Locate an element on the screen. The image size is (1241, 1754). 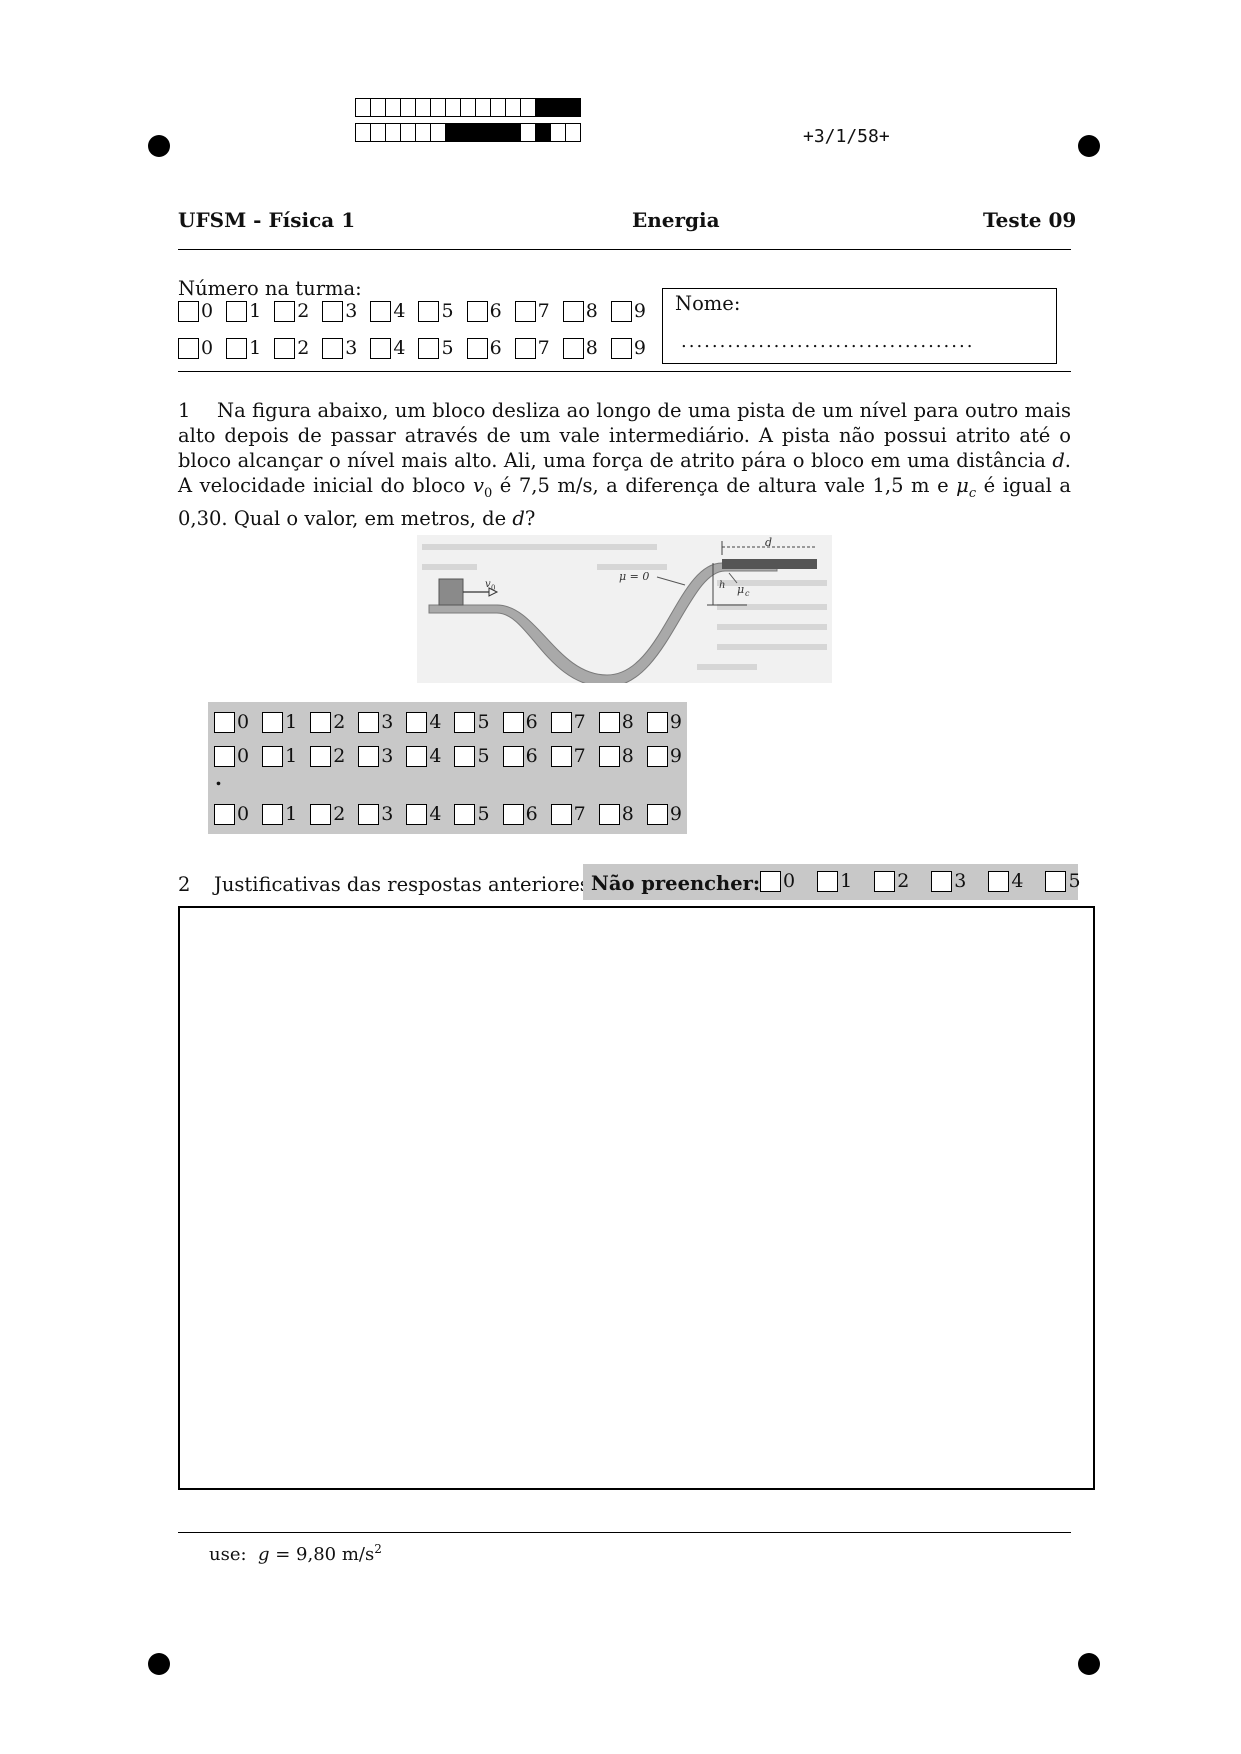
answer-tenths-option-7: 7 is located at coordinates (568, 814).